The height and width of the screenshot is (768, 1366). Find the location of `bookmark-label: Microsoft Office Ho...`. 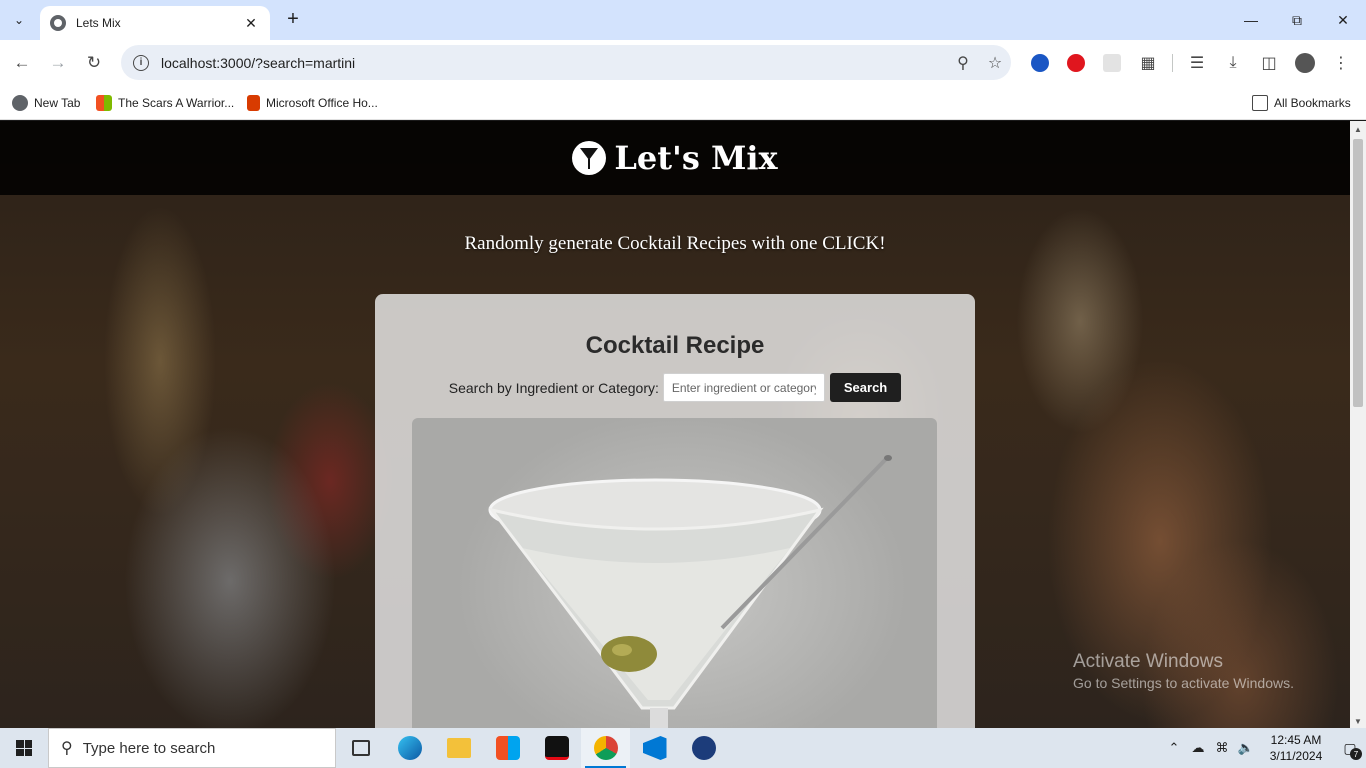

bookmark-label: Microsoft Office Ho... is located at coordinates (322, 103).